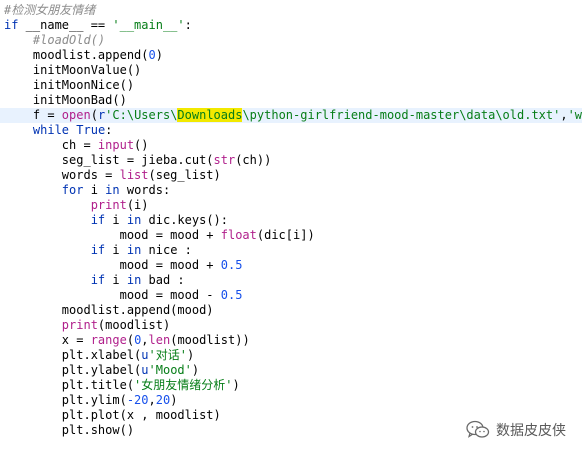 Image resolution: width=582 pixels, height=454 pixels. I want to click on code-line: x = range(0,len(moodlist)), so click(293, 340).